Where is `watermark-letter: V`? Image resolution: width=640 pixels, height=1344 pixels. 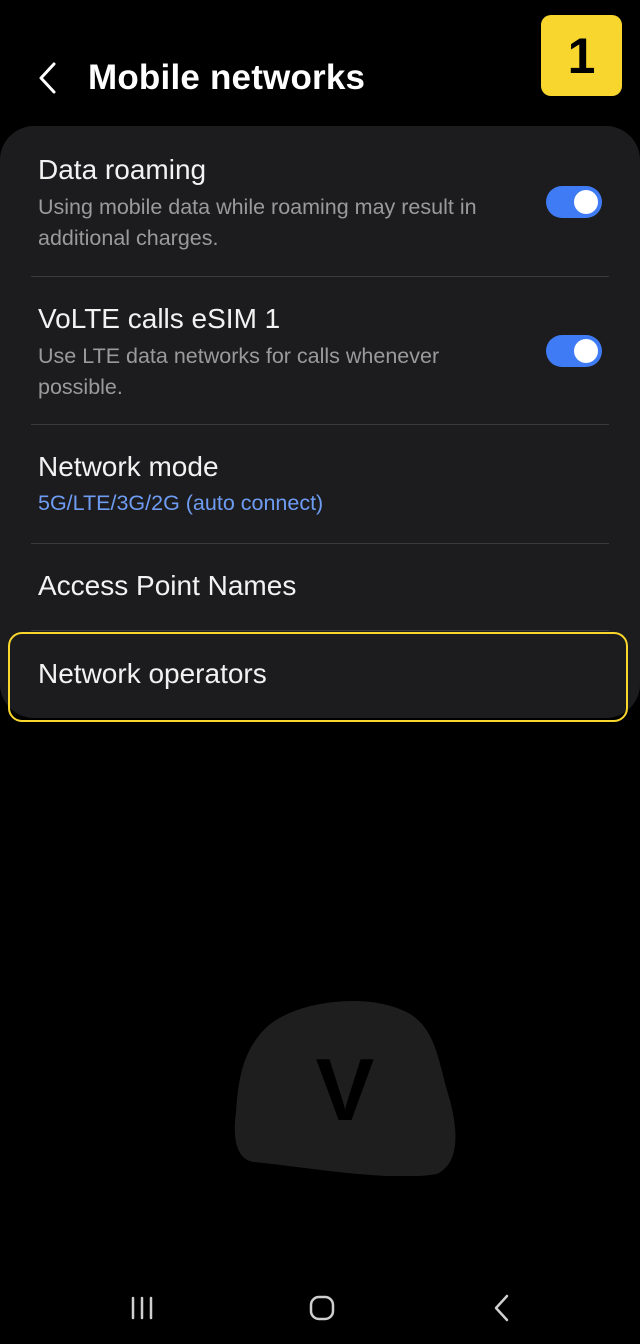 watermark-letter: V is located at coordinates (345, 1089).